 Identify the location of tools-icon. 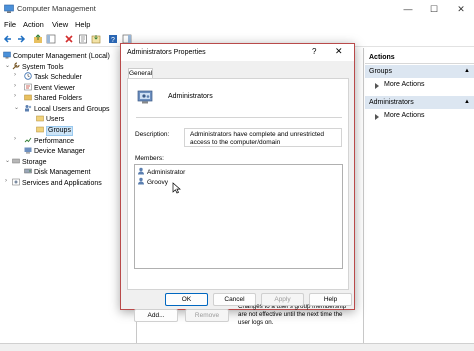
(16, 66).